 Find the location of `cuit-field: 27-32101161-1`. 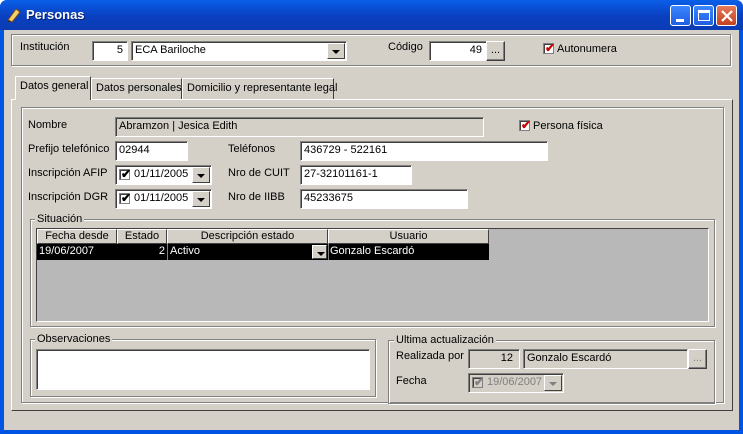

cuit-field: 27-32101161-1 is located at coordinates (356, 175).